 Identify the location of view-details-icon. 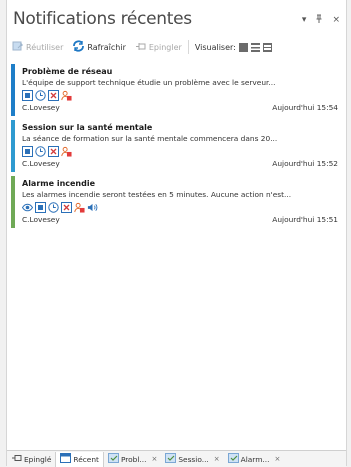
(267, 47).